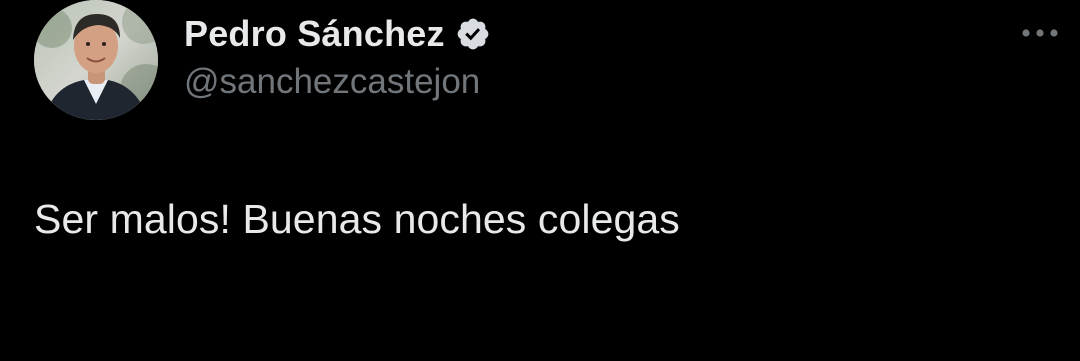  I want to click on author-name-row: Pedro Sánchez, so click(337, 34).